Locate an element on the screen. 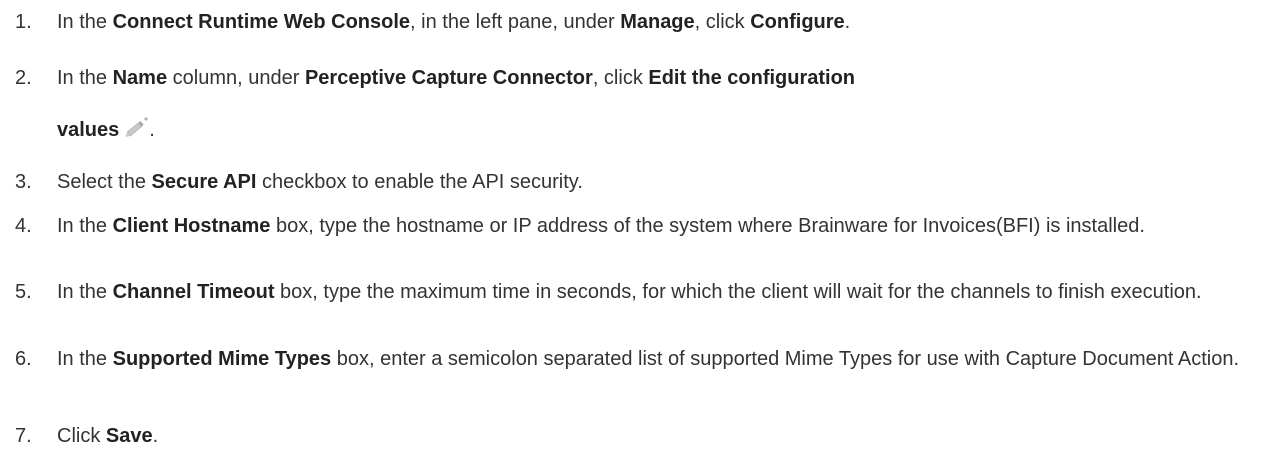 The width and height of the screenshot is (1265, 470). ui-term: Channel Timeout is located at coordinates (193, 292).